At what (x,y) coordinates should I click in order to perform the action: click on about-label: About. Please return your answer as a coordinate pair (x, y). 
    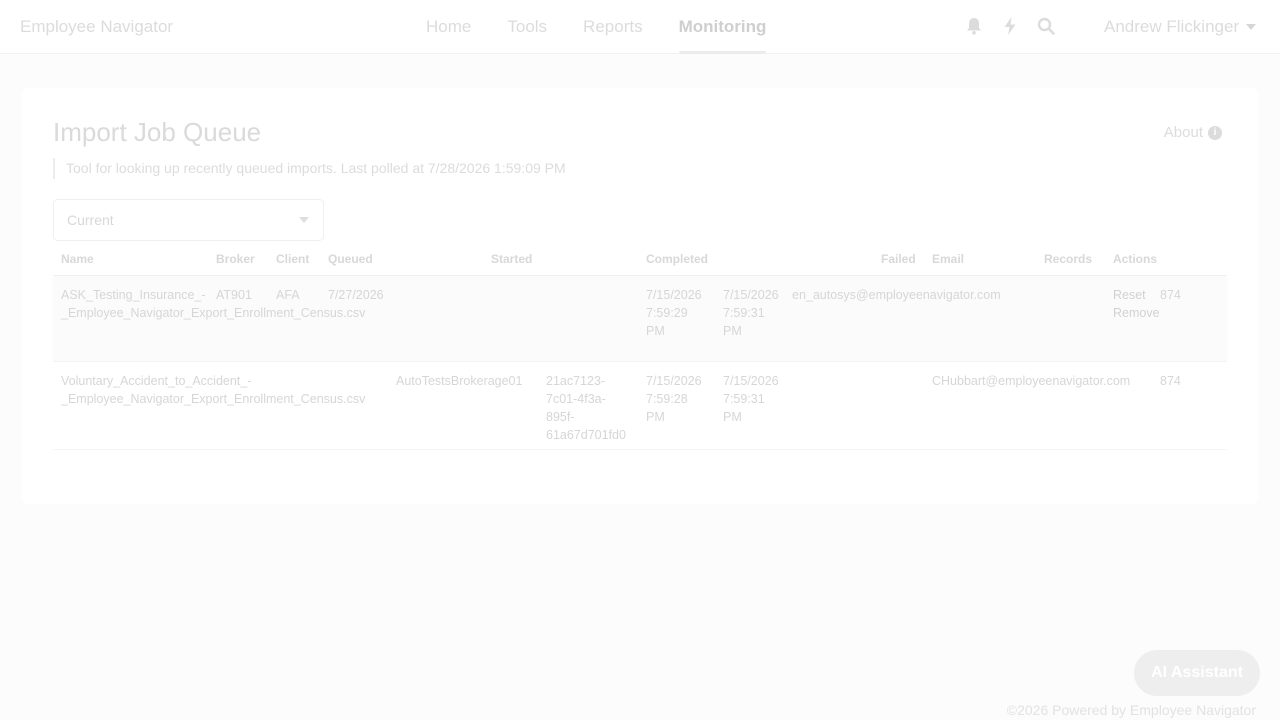
    Looking at the image, I should click on (1183, 132).